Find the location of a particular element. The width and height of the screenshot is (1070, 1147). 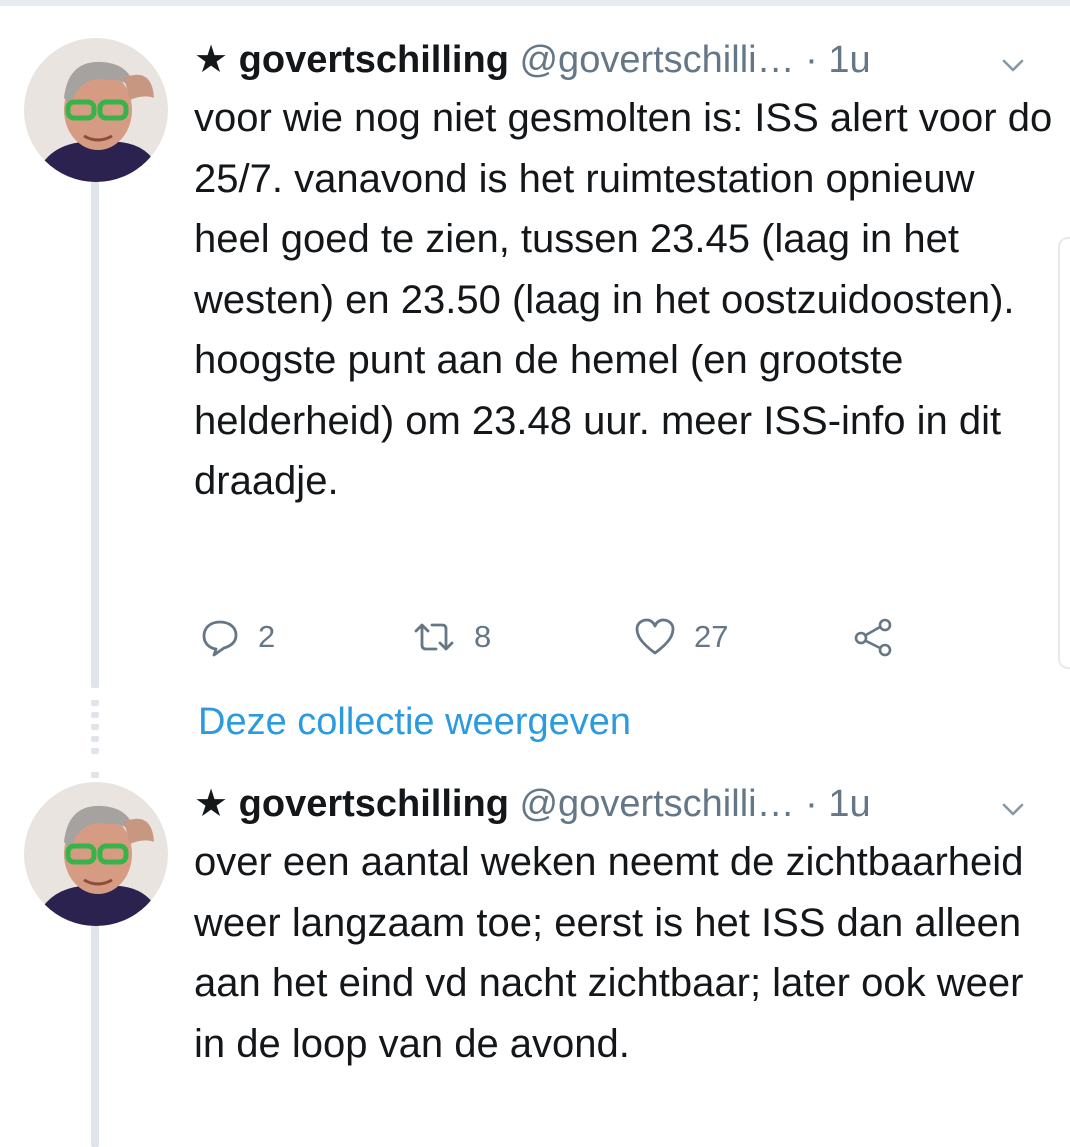

reply-button: 2 is located at coordinates (237, 637).